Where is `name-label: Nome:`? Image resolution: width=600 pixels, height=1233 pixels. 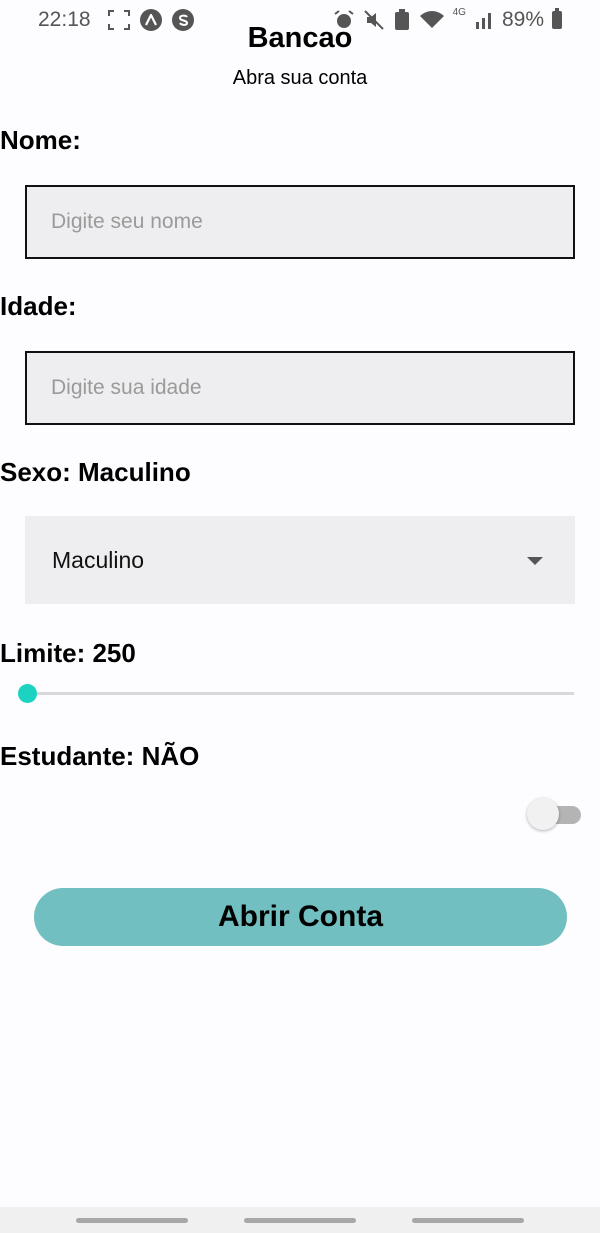 name-label: Nome: is located at coordinates (40, 140).